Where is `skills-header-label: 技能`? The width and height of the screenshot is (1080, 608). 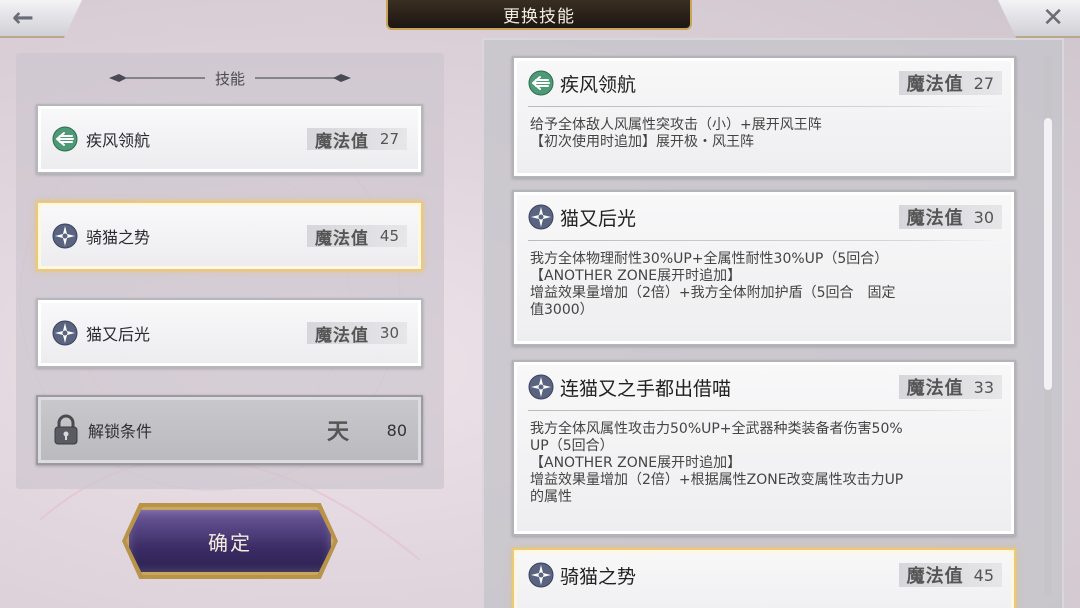
skills-header-label: 技能 is located at coordinates (229, 78).